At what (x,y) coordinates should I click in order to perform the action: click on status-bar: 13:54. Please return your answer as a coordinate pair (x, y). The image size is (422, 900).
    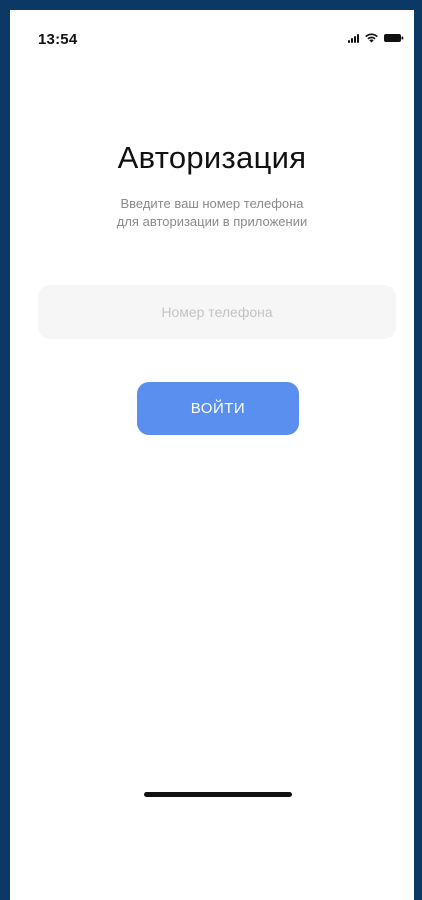
    Looking at the image, I should click on (212, 40).